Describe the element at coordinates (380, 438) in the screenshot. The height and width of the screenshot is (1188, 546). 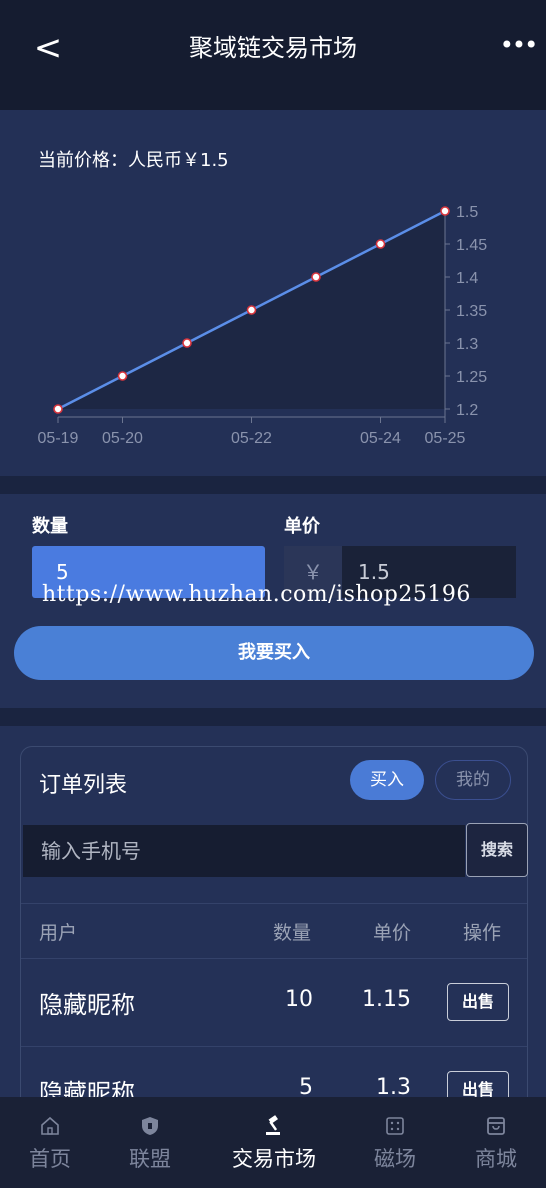
I see `x-tick-label: 05-24` at that location.